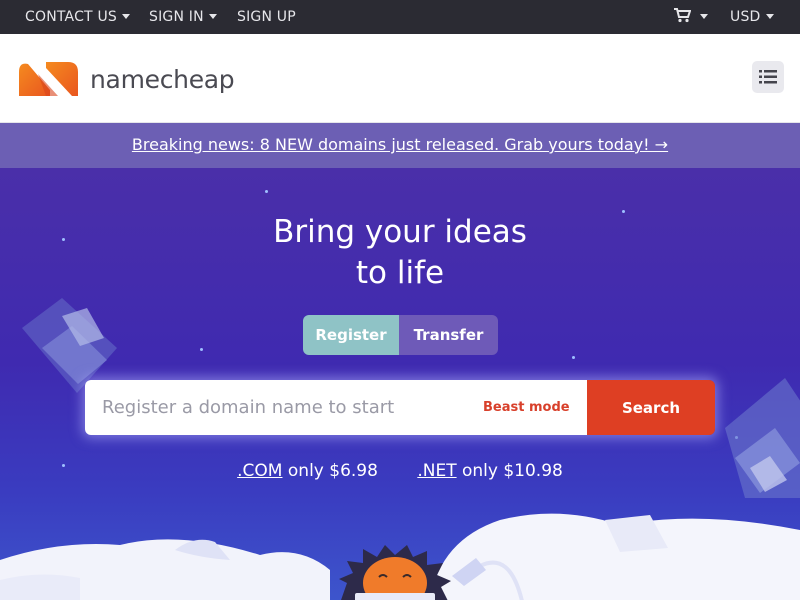 This screenshot has width=800, height=600. What do you see at coordinates (400, 273) in the screenshot?
I see `hero-title-line-2: to life` at bounding box center [400, 273].